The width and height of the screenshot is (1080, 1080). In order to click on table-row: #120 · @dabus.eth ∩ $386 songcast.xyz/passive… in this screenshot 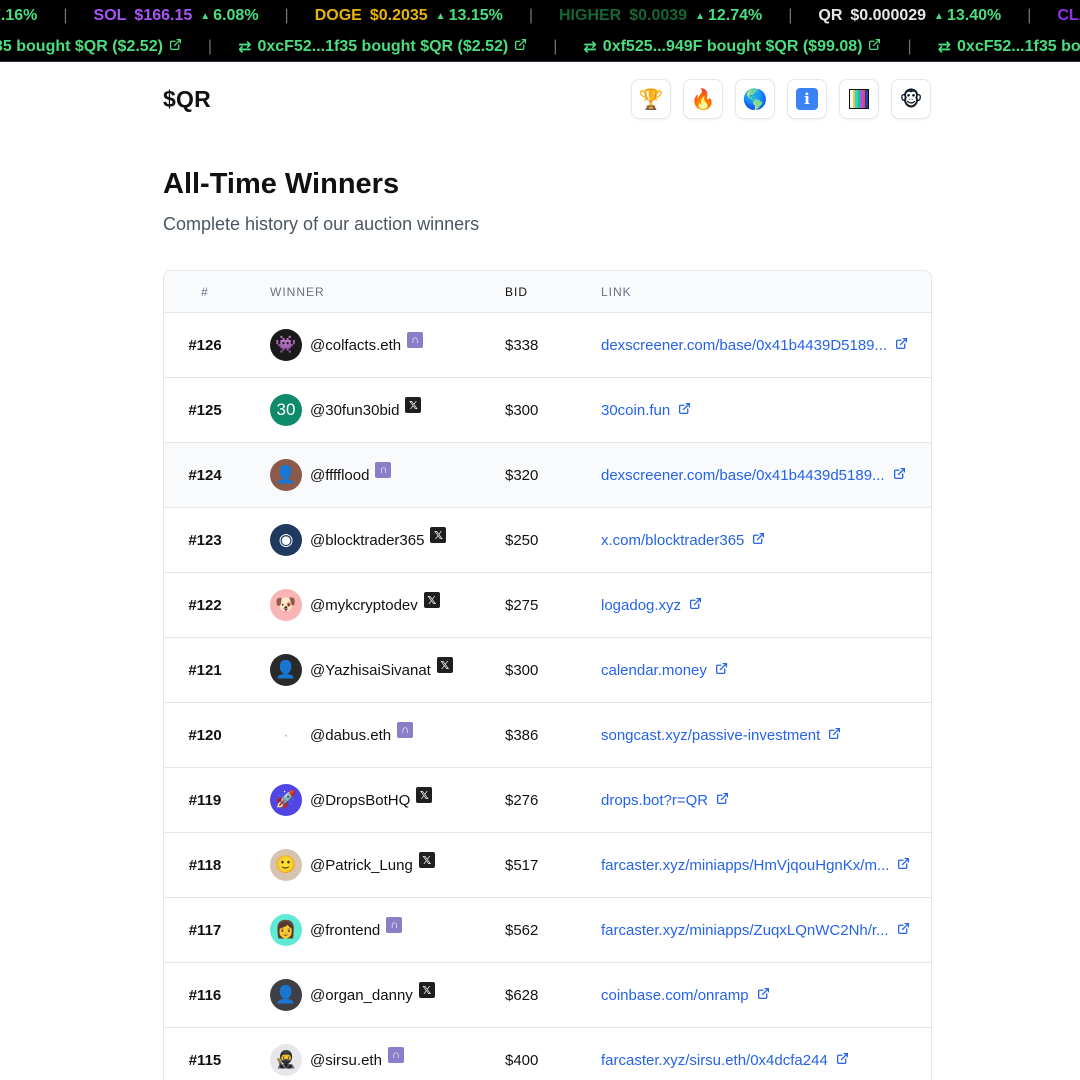, I will do `click(547, 735)`.